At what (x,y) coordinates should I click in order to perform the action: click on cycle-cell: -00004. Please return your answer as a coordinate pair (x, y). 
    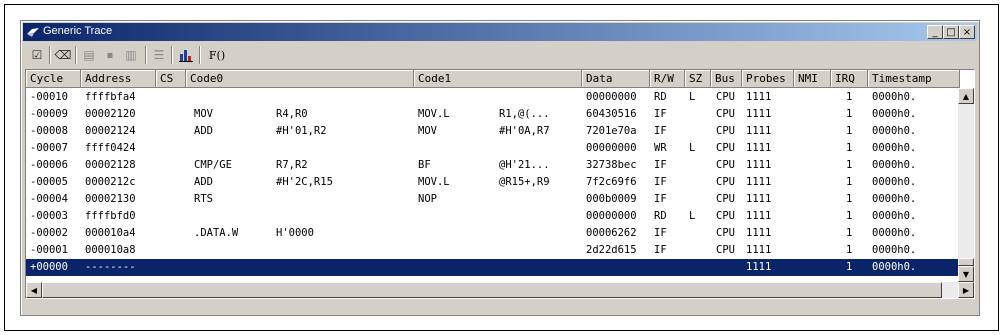
    Looking at the image, I should click on (49, 199).